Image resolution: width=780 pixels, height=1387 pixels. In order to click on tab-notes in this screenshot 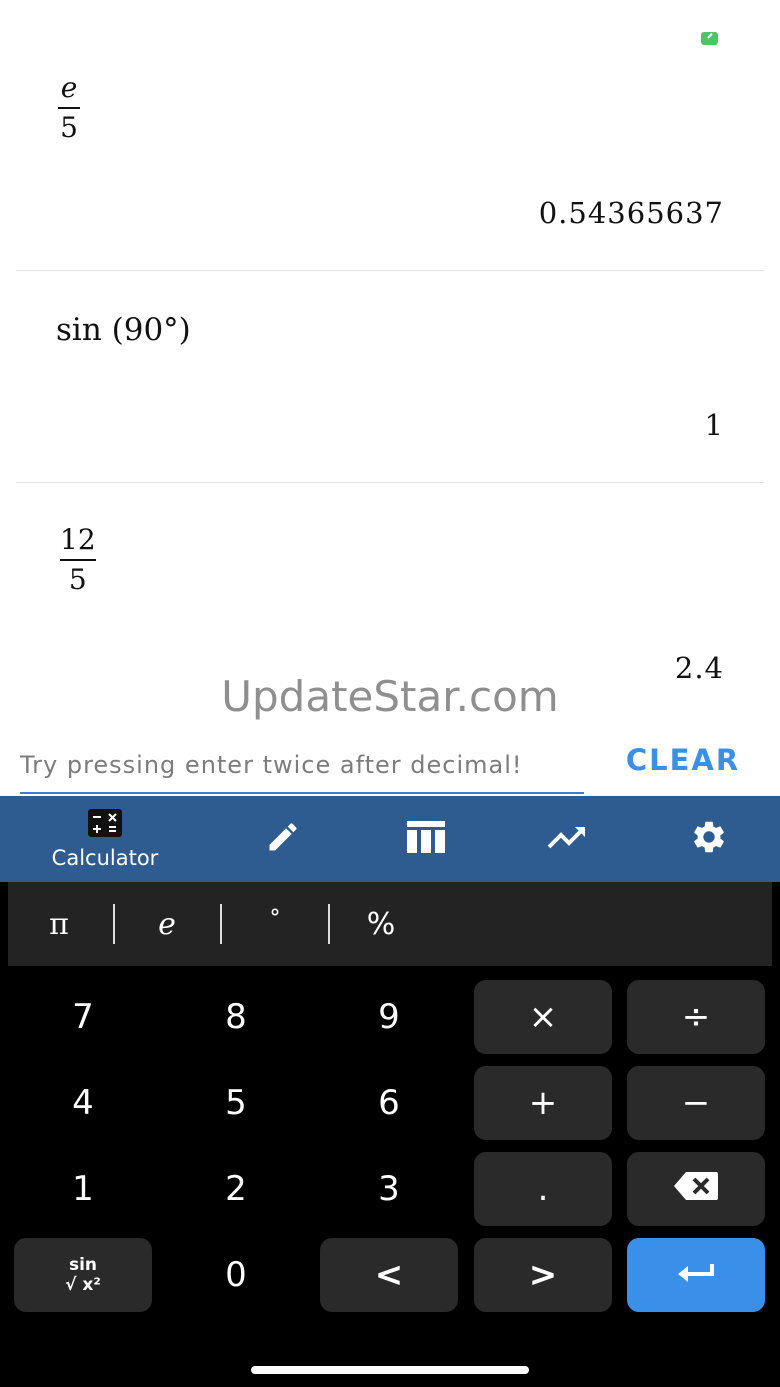, I will do `click(283, 839)`.